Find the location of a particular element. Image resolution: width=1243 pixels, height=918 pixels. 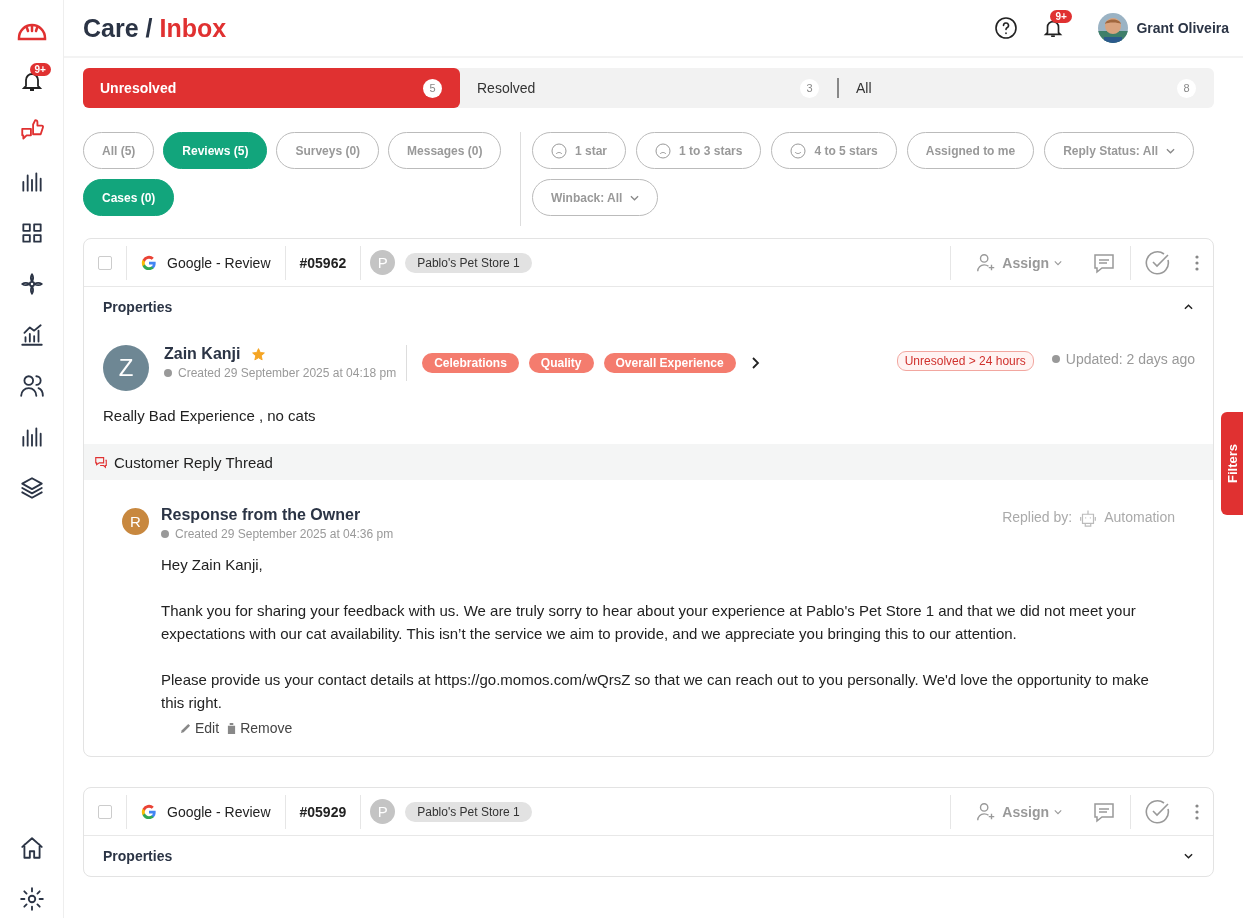

reply-paragraph: Hey Zain Kanji, is located at coordinates (212, 565).